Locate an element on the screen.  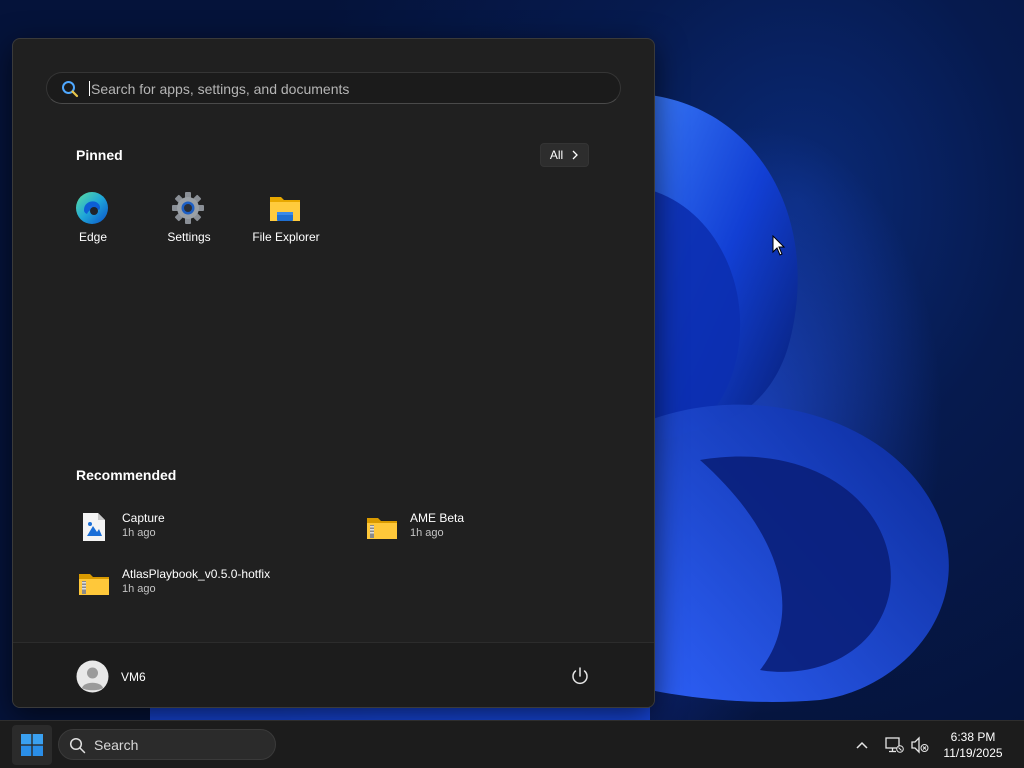
all-apps-label: All is located at coordinates (556, 155).